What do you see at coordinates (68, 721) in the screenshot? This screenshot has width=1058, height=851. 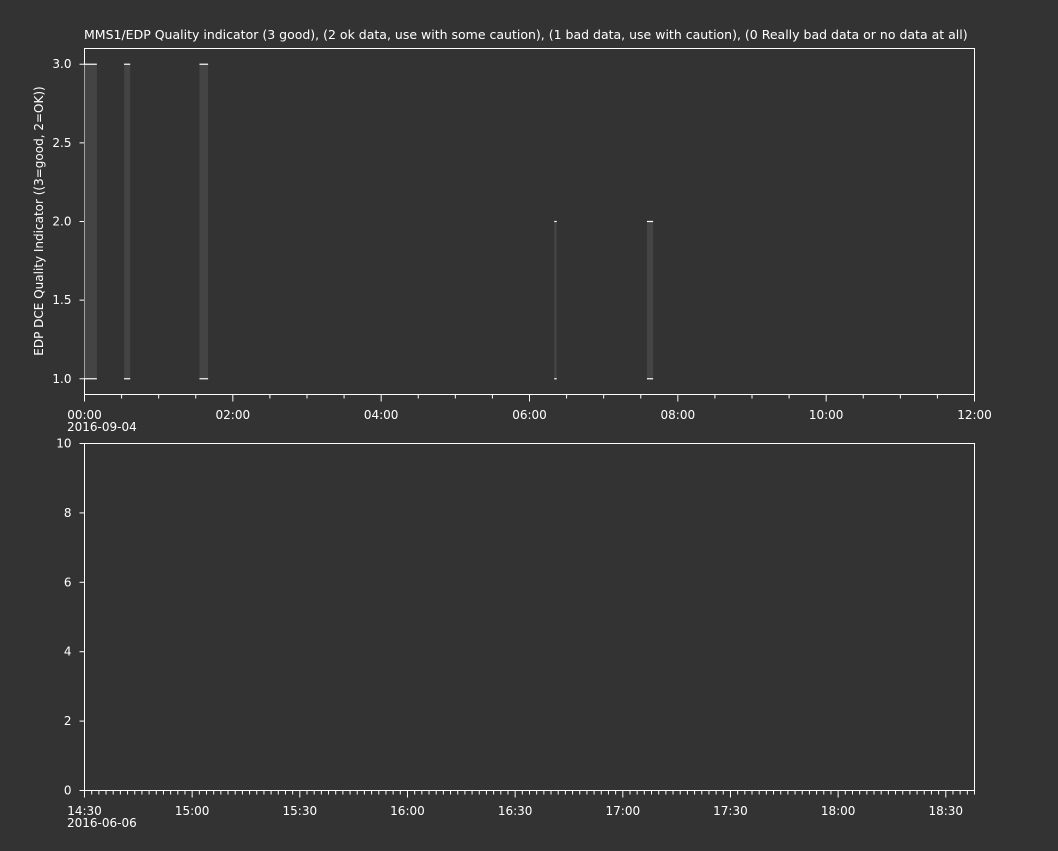 I see `y-tick-label: 2` at bounding box center [68, 721].